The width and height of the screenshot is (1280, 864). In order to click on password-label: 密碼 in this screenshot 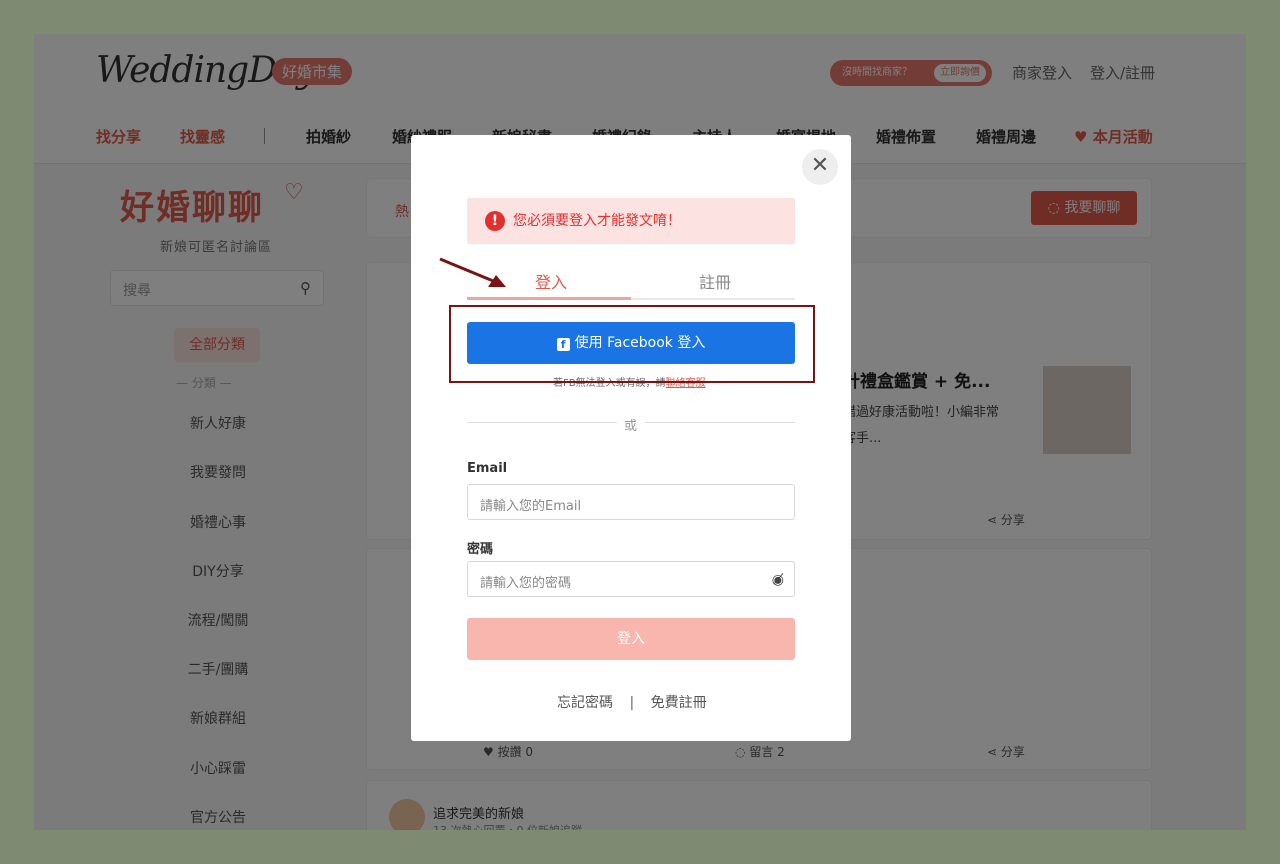, I will do `click(480, 549)`.